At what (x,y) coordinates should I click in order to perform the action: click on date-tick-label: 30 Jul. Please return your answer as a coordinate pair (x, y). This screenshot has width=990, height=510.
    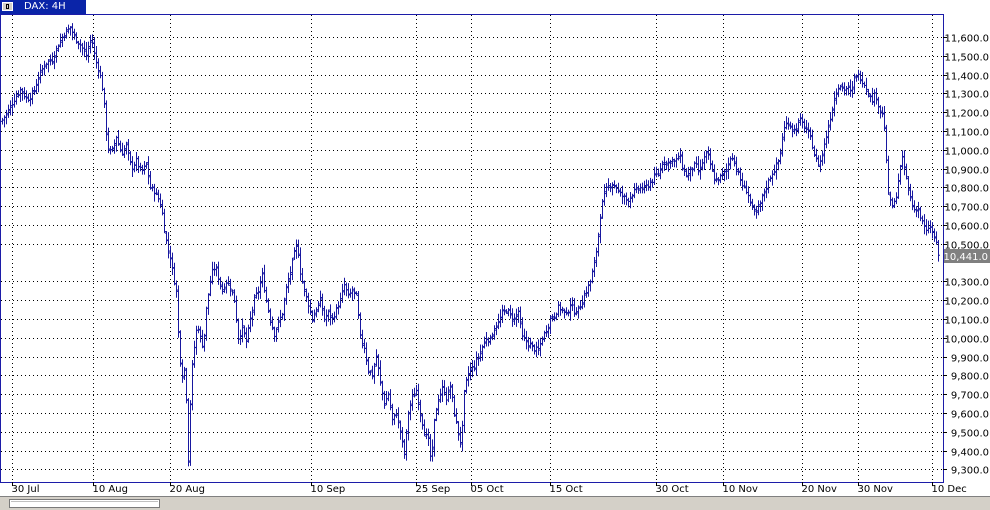
    Looking at the image, I should click on (26, 489).